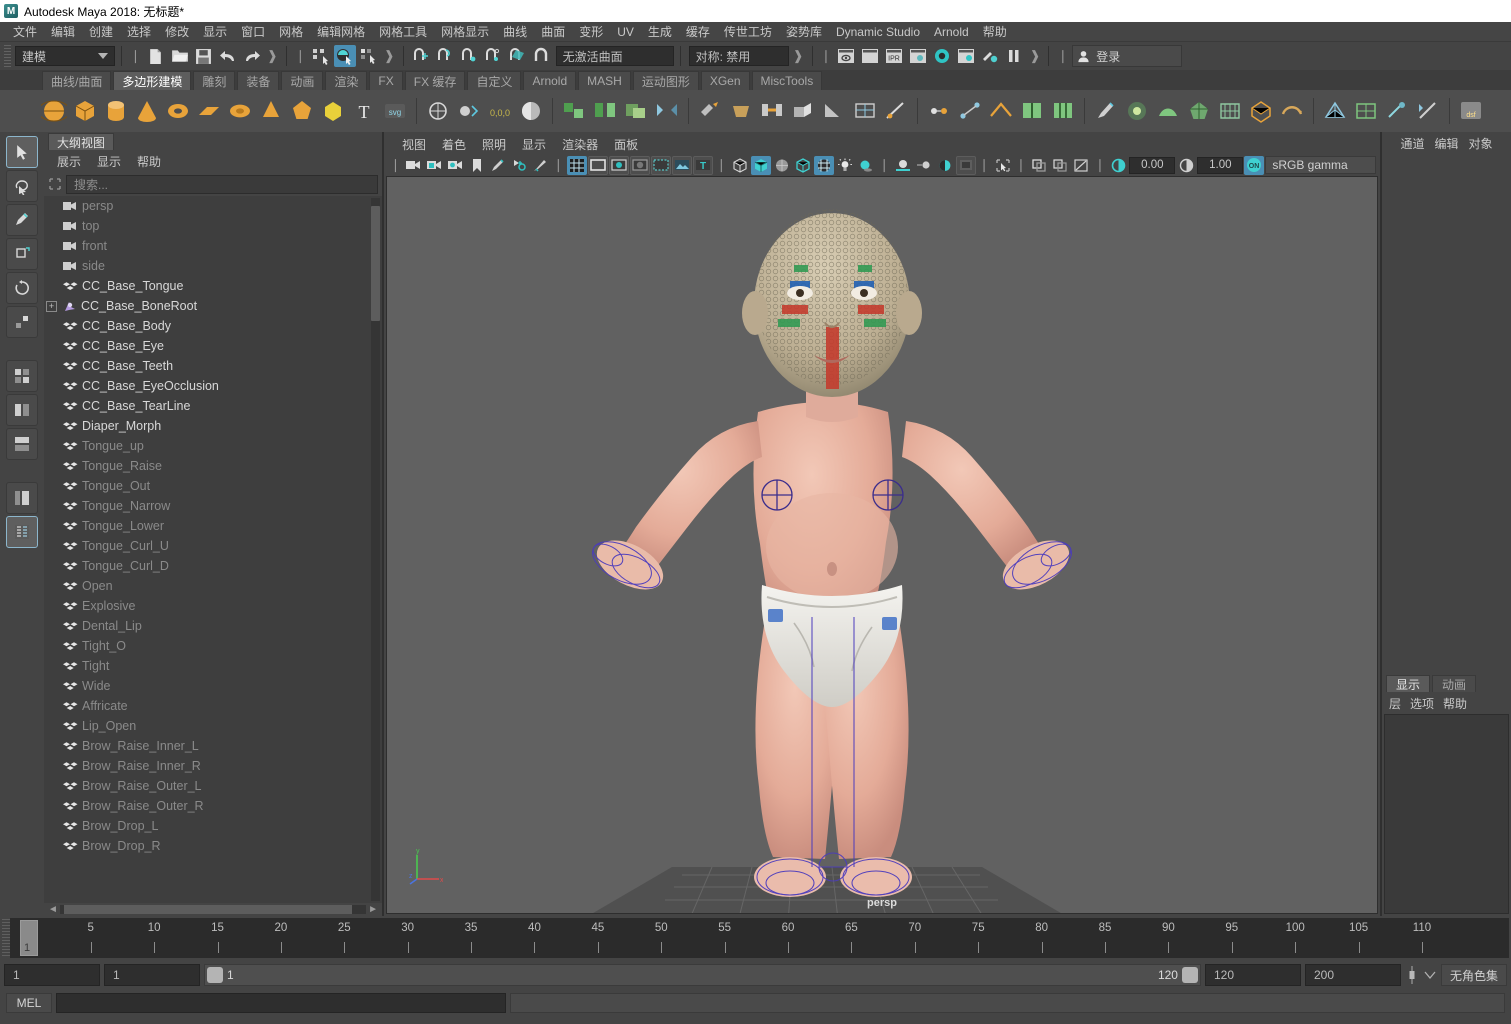 This screenshot has width=1511, height=1024. Describe the element at coordinates (435, 80) in the screenshot. I see `shelf-tab-7: FX 缓存` at that location.